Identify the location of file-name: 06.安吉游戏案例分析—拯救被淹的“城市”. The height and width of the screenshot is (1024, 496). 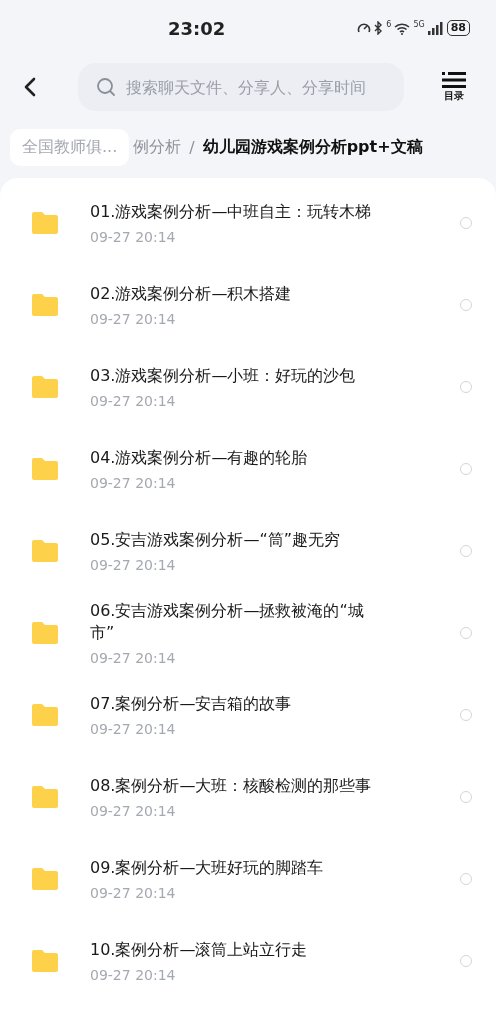
(235, 622).